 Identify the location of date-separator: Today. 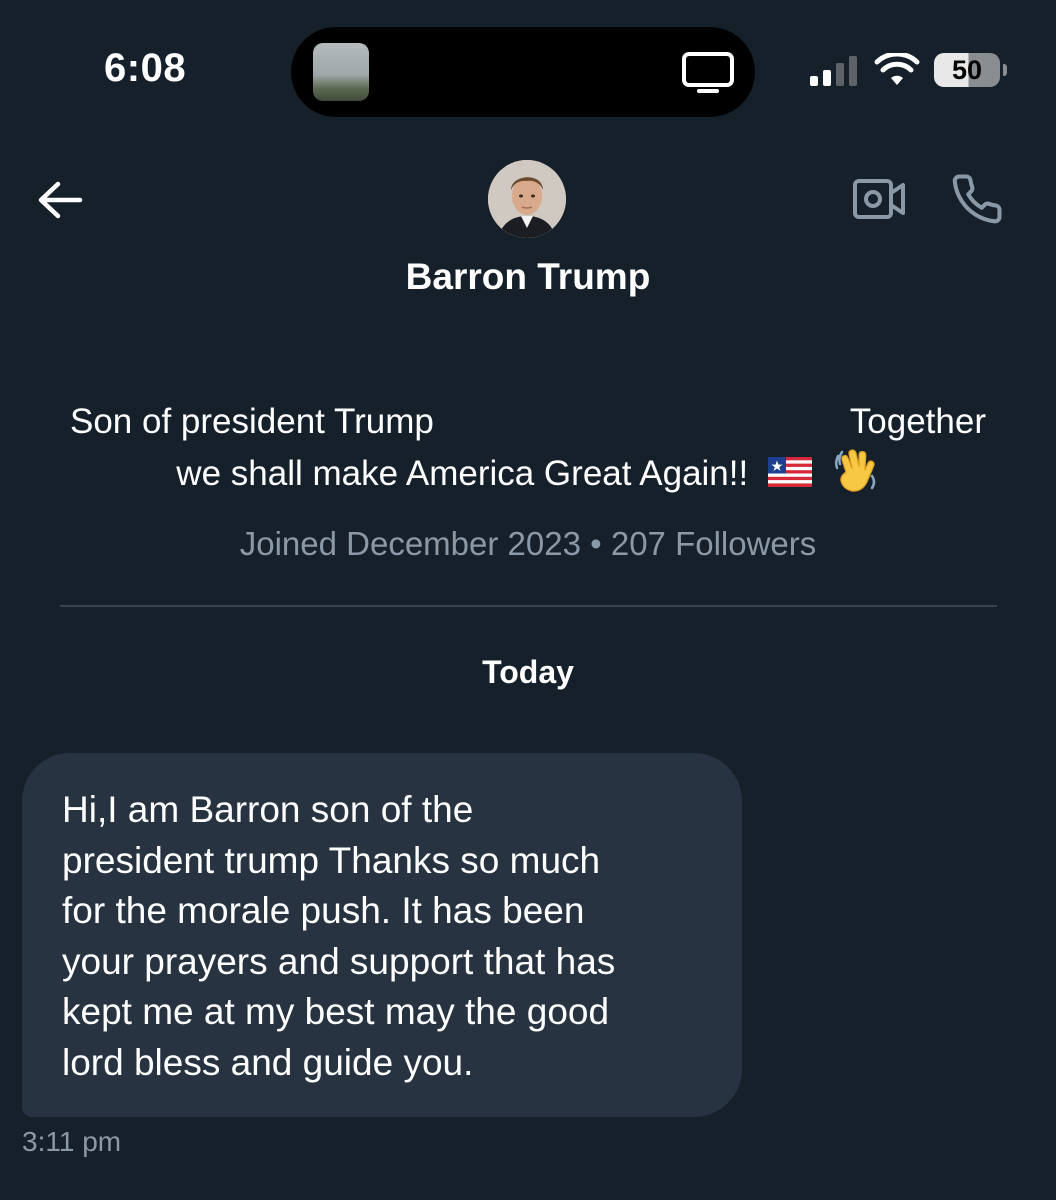
(528, 672).